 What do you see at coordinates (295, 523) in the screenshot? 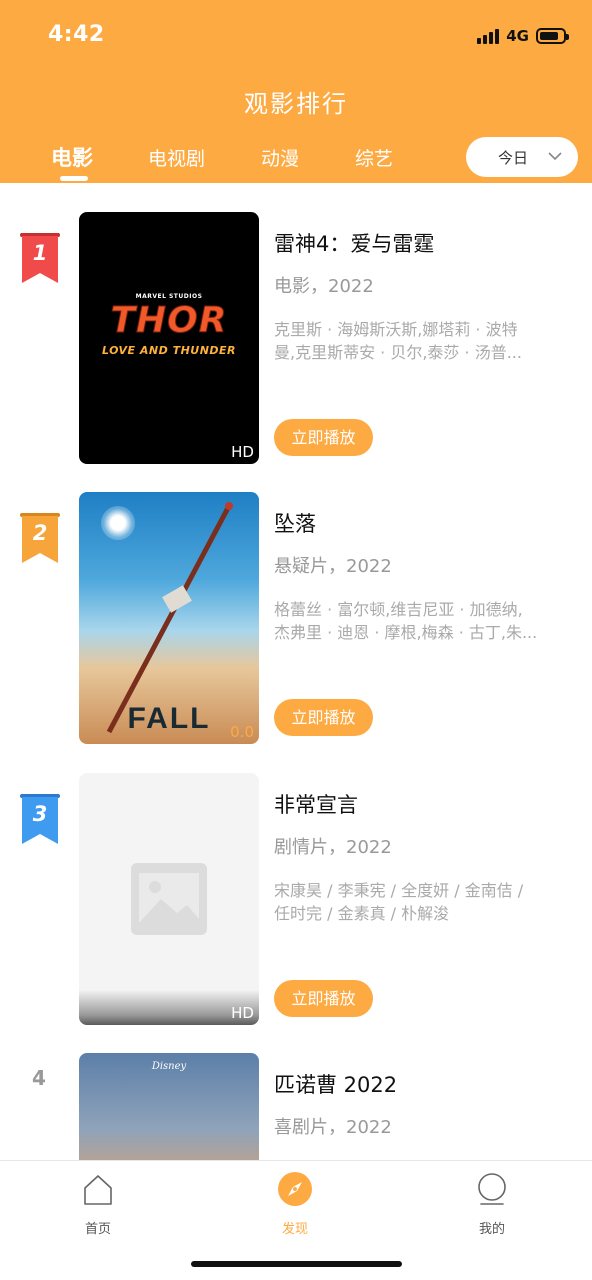
I see `movie-title: 坠落` at bounding box center [295, 523].